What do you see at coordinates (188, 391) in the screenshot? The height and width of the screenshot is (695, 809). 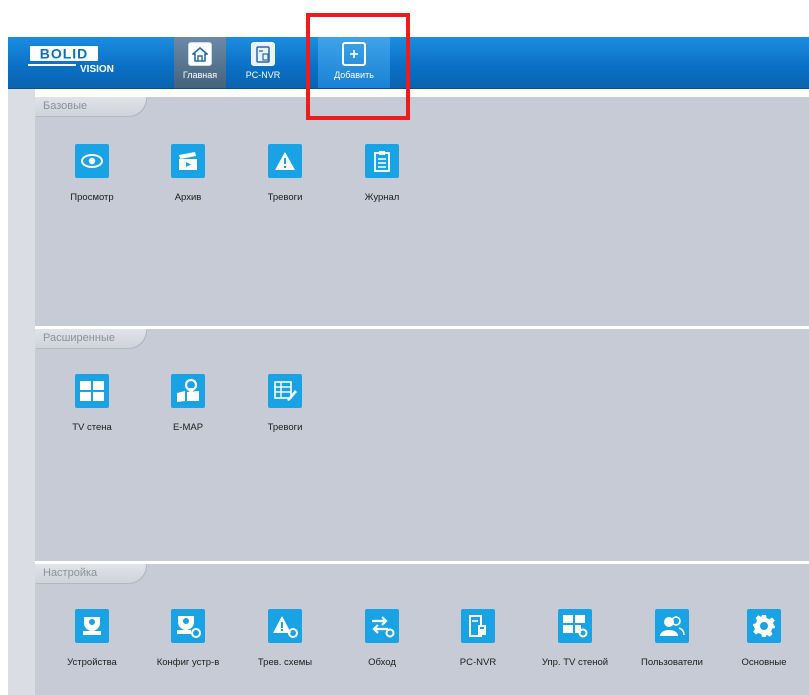 I see `map-pin-icon` at bounding box center [188, 391].